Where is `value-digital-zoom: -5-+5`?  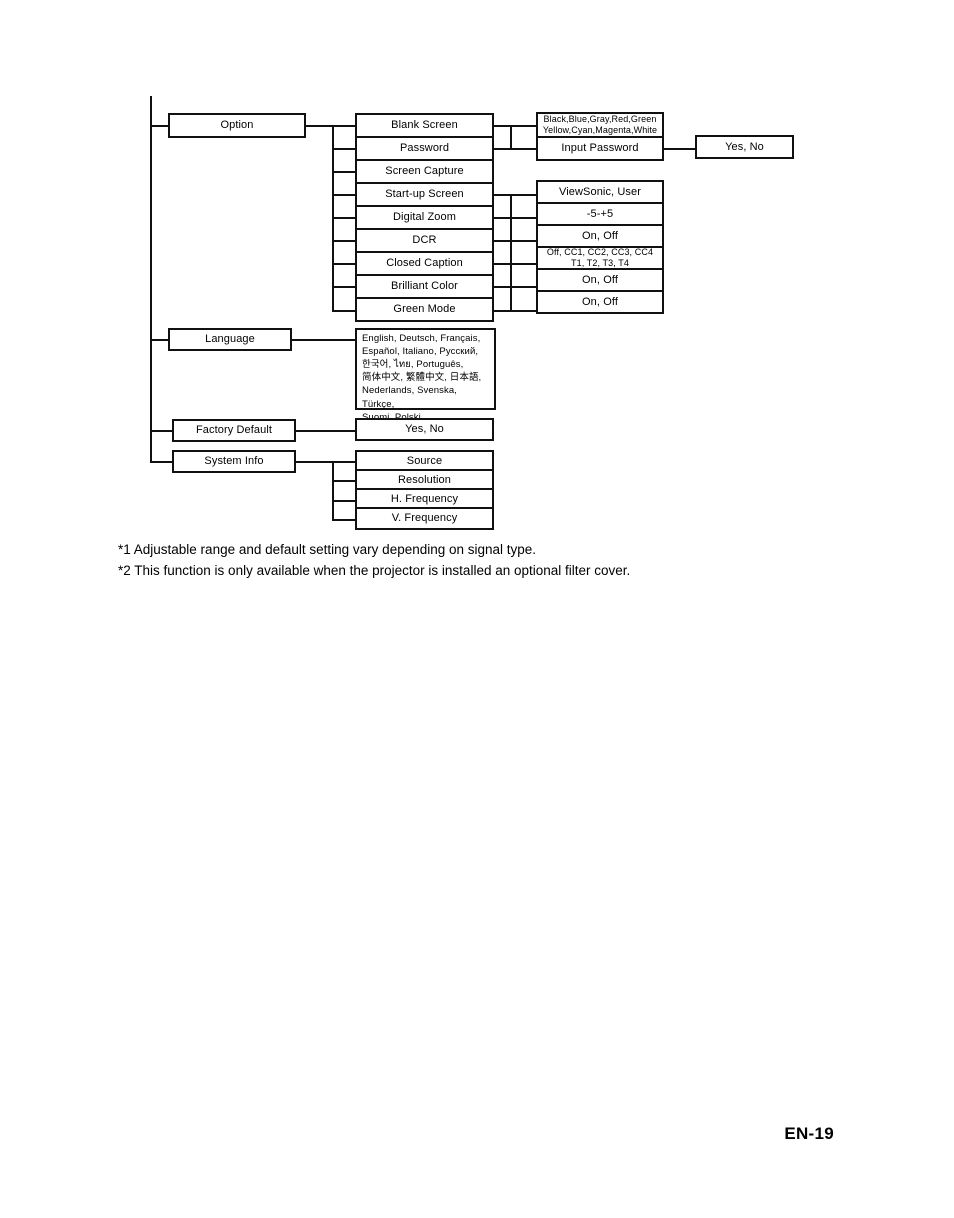 value-digital-zoom: -5-+5 is located at coordinates (600, 214).